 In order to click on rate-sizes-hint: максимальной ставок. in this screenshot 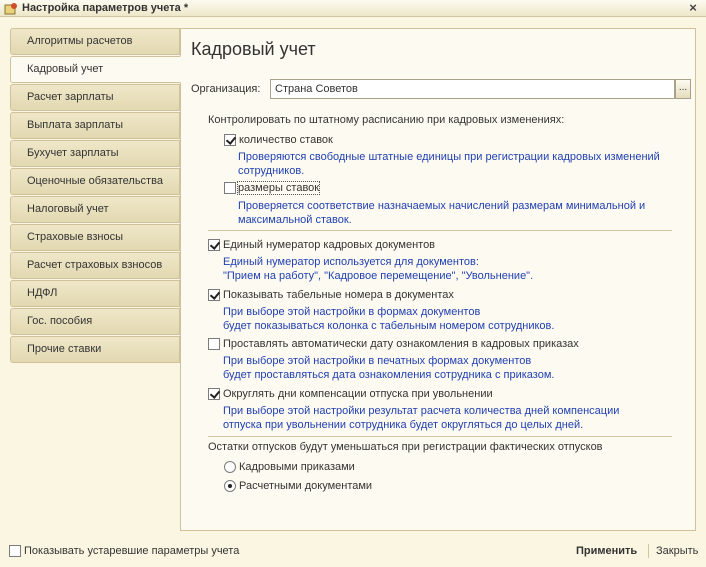, I will do `click(295, 220)`.